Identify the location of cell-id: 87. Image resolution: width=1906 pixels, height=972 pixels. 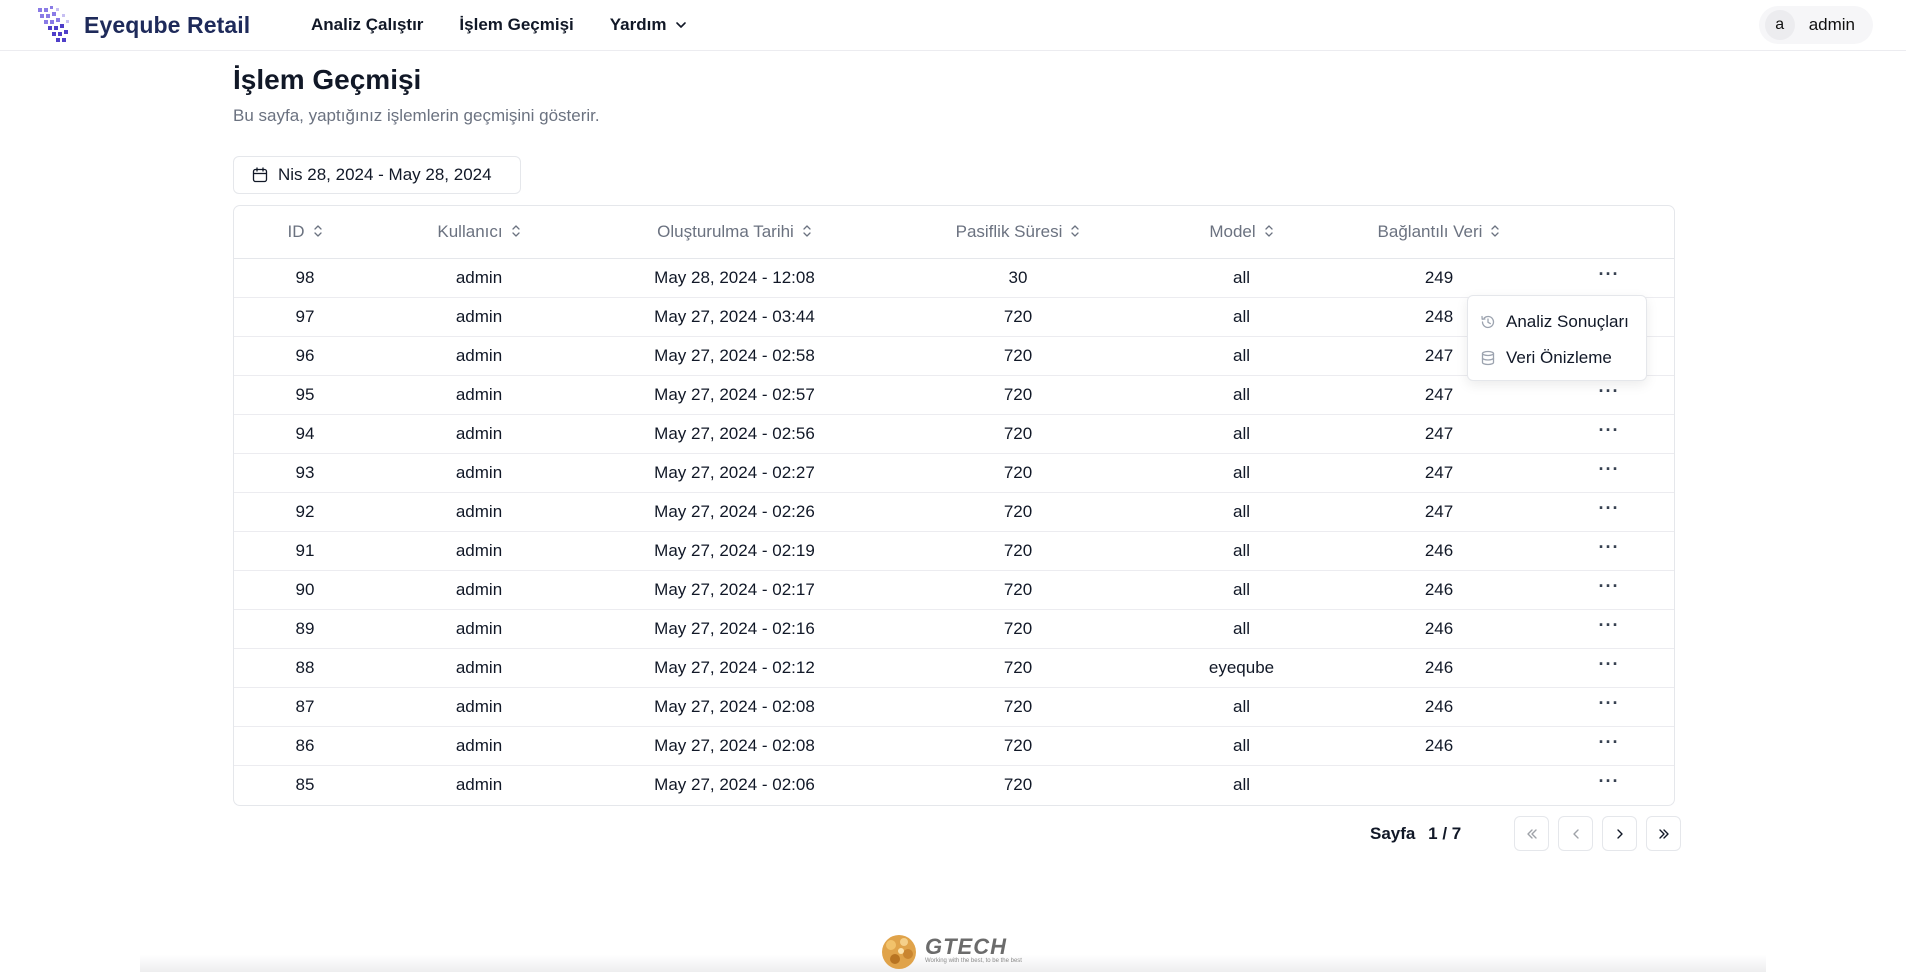
(305, 706).